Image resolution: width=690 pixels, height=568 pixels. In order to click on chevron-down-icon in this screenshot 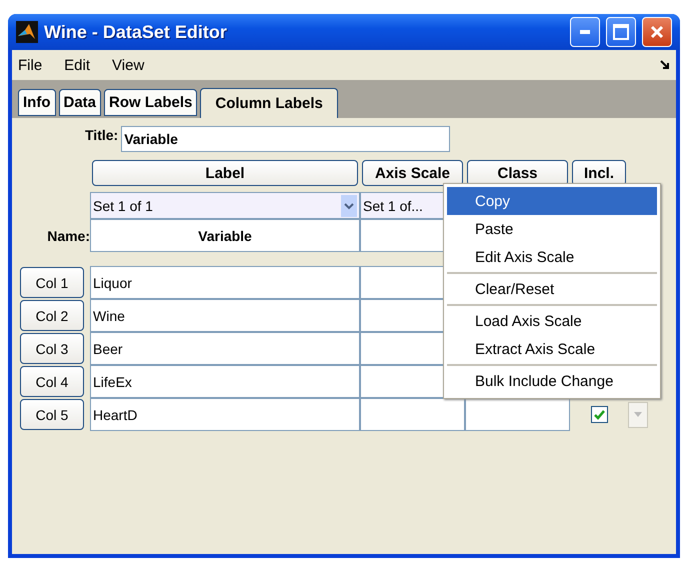, I will do `click(349, 205)`.